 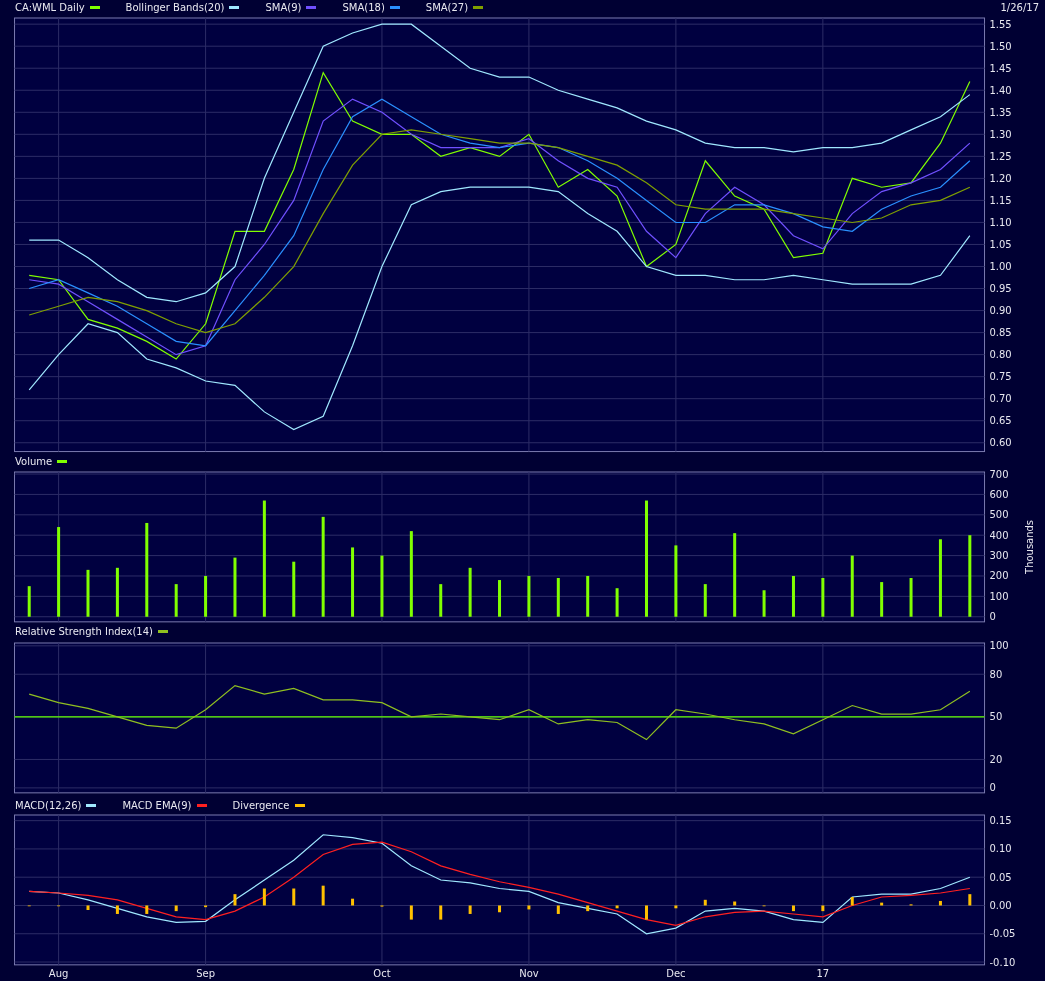 I want to click on axis-tick-label: 1.45, so click(x=1000, y=68).